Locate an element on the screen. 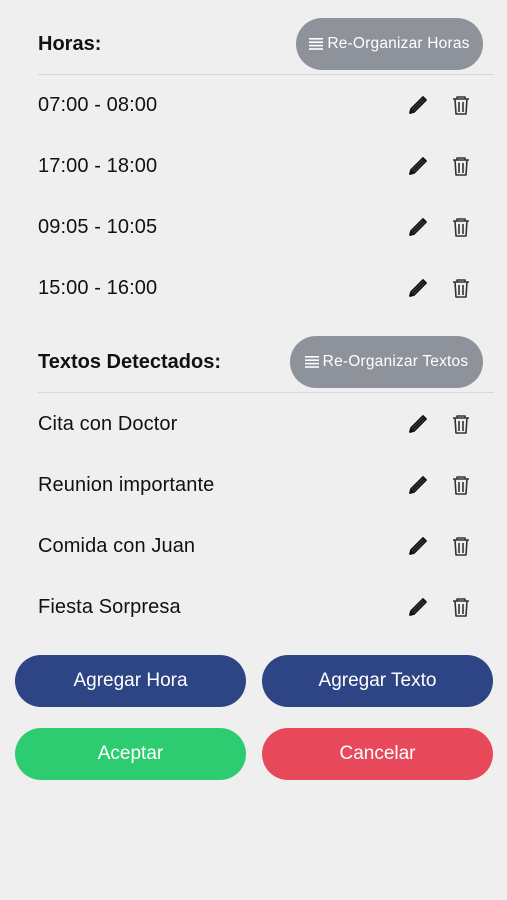 This screenshot has height=900, width=507. hour-row: 09:05 - 10:05 is located at coordinates (253, 227).